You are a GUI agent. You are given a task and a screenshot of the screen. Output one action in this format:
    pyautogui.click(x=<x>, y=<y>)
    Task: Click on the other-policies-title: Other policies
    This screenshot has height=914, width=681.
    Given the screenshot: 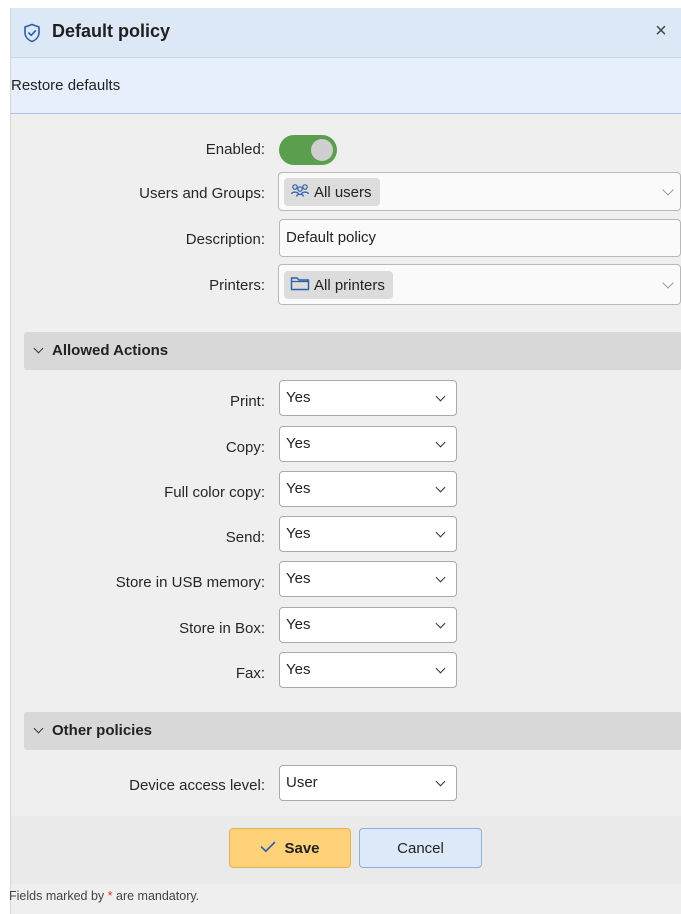 What is the action you would take?
    pyautogui.click(x=102, y=730)
    